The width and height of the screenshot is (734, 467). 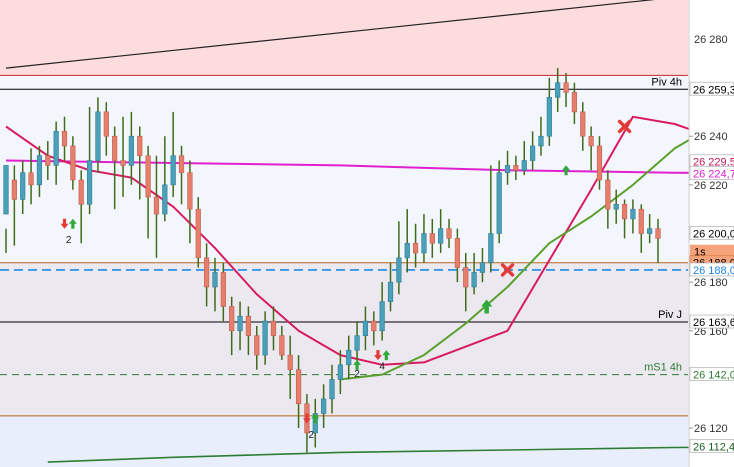 What do you see at coordinates (670, 315) in the screenshot?
I see `level-label-1: Piv J` at bounding box center [670, 315].